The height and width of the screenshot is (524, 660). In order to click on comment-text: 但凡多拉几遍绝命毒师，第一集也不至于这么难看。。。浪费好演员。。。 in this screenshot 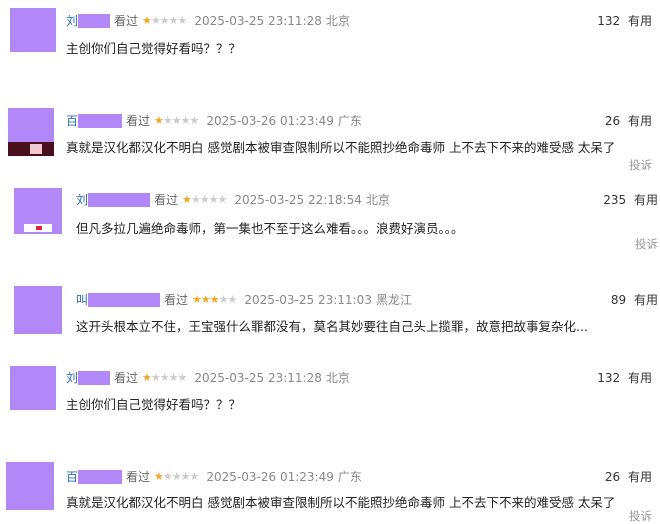, I will do `click(270, 228)`.